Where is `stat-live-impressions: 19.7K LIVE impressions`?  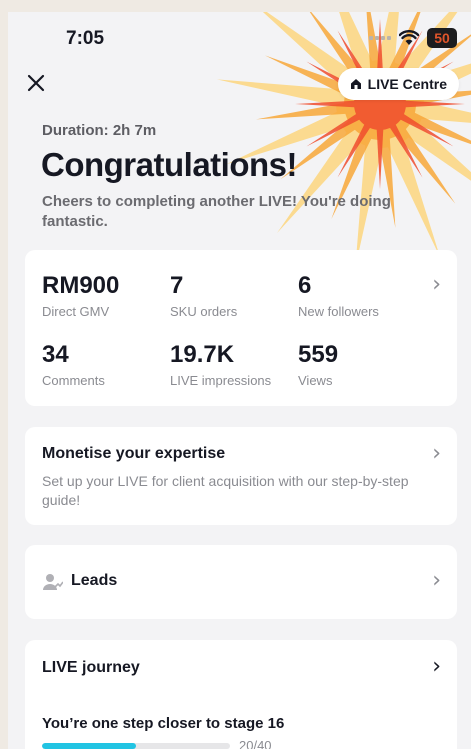 stat-live-impressions: 19.7K LIVE impressions is located at coordinates (220, 364).